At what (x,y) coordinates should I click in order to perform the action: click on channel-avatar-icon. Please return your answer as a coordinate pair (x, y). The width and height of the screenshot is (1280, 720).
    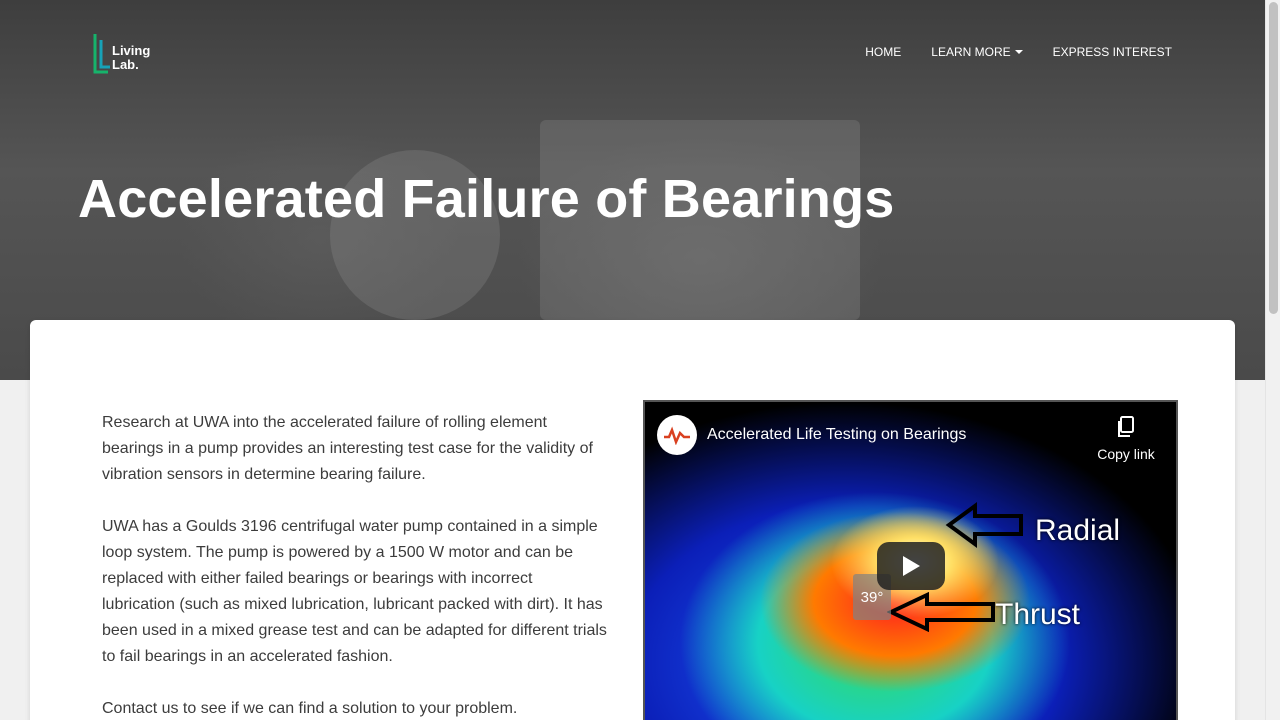
    Looking at the image, I should click on (677, 435).